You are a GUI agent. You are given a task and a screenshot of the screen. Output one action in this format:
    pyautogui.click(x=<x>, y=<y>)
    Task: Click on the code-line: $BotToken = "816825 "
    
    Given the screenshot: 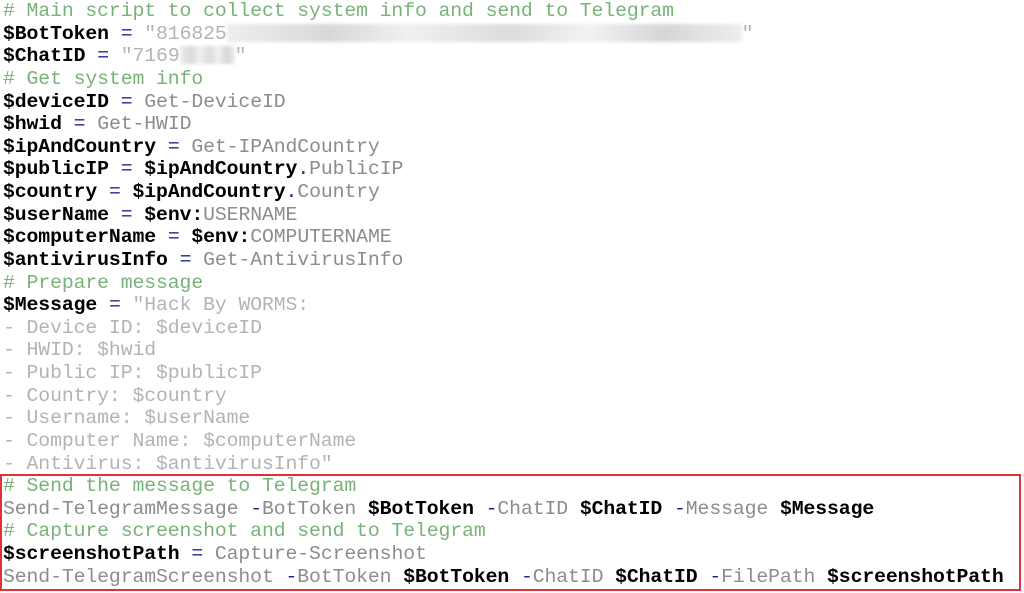 What is the action you would take?
    pyautogui.click(x=503, y=34)
    